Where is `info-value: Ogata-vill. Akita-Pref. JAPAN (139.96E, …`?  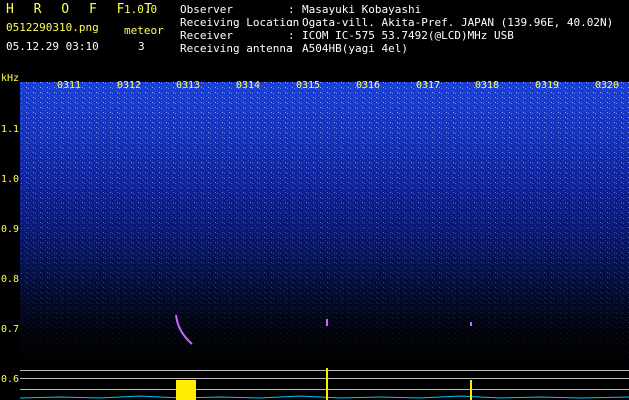 info-value: Ogata-vill. Akita-Pref. JAPAN (139.96E, … is located at coordinates (458, 22).